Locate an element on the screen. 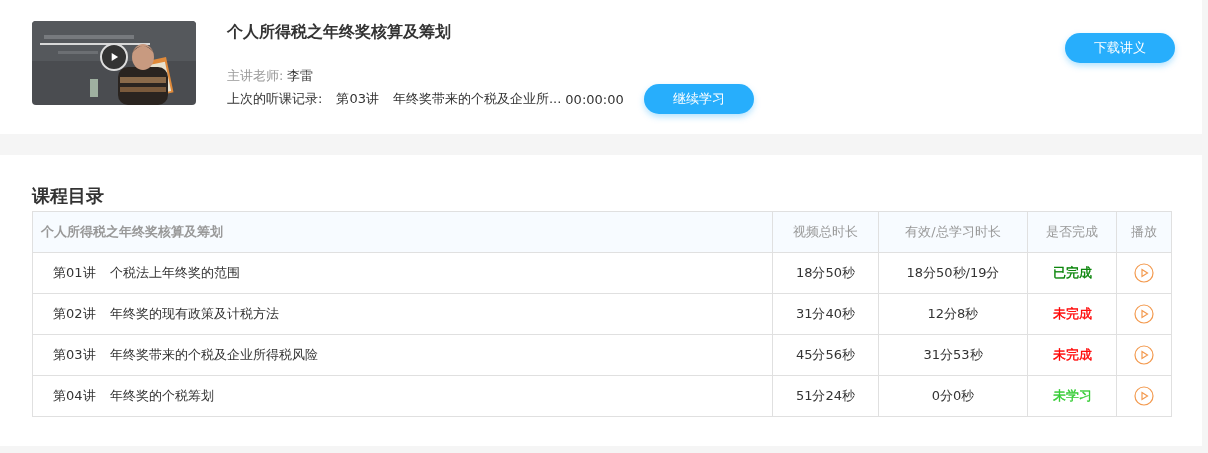 The image size is (1208, 453). last-record-time: 00:00:00 is located at coordinates (594, 99).